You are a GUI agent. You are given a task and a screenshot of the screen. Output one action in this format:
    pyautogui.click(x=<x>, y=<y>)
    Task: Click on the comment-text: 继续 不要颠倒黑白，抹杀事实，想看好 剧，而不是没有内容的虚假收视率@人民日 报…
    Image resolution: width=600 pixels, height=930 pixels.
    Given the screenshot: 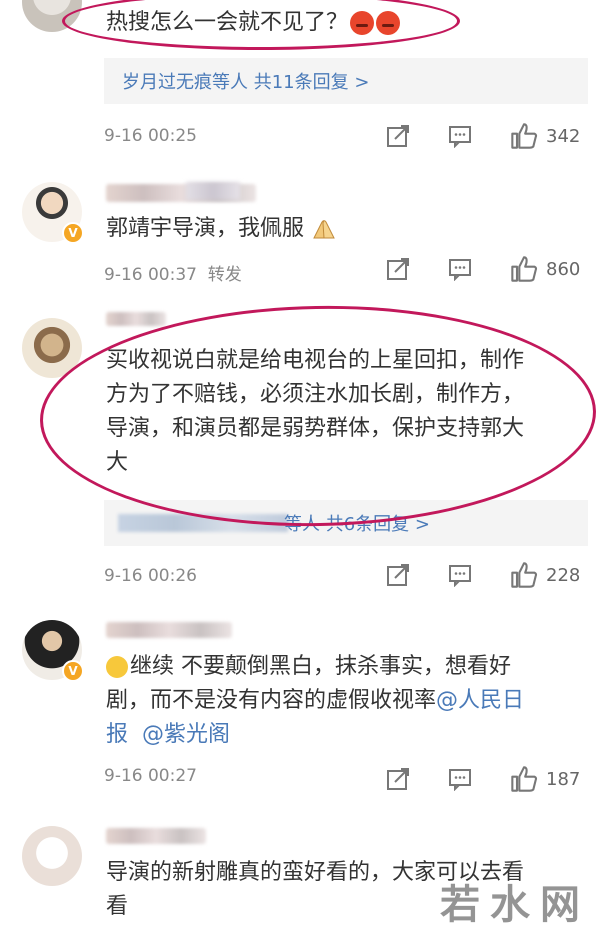 What is the action you would take?
    pyautogui.click(x=315, y=700)
    